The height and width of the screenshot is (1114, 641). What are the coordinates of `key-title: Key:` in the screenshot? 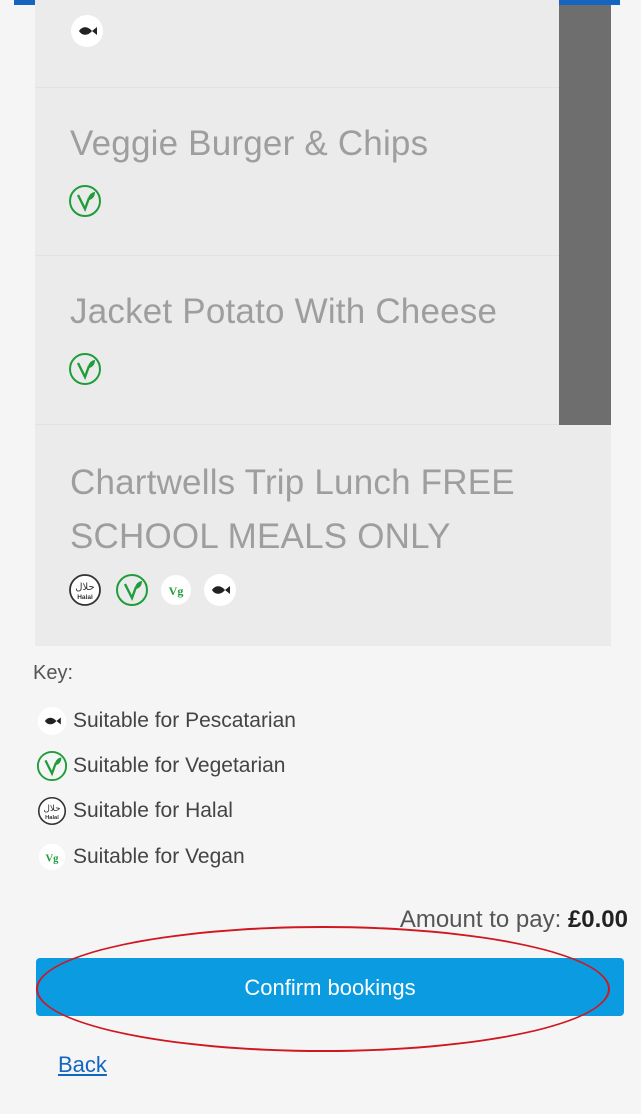 It's located at (53, 673).